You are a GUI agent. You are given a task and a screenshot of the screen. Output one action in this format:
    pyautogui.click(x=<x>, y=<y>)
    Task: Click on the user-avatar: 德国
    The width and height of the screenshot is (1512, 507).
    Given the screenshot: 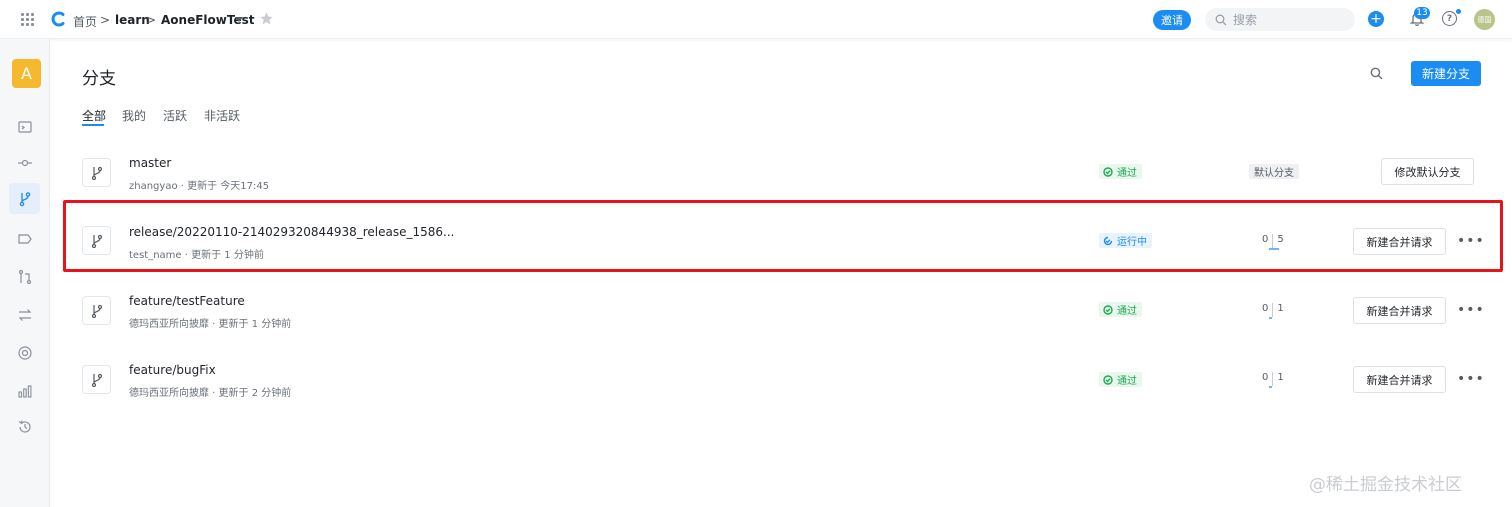 What is the action you would take?
    pyautogui.click(x=1484, y=19)
    